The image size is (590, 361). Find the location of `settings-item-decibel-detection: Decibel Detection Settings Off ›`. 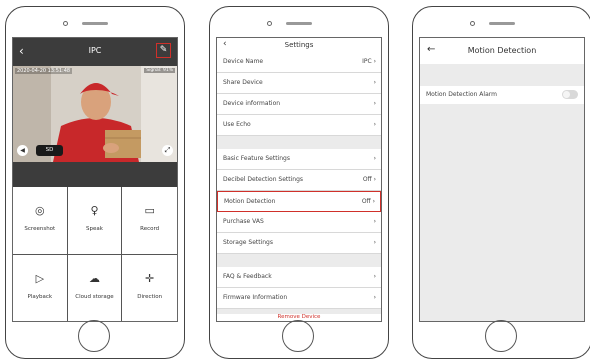

settings-item-decibel-detection: Decibel Detection Settings Off › is located at coordinates (299, 180).